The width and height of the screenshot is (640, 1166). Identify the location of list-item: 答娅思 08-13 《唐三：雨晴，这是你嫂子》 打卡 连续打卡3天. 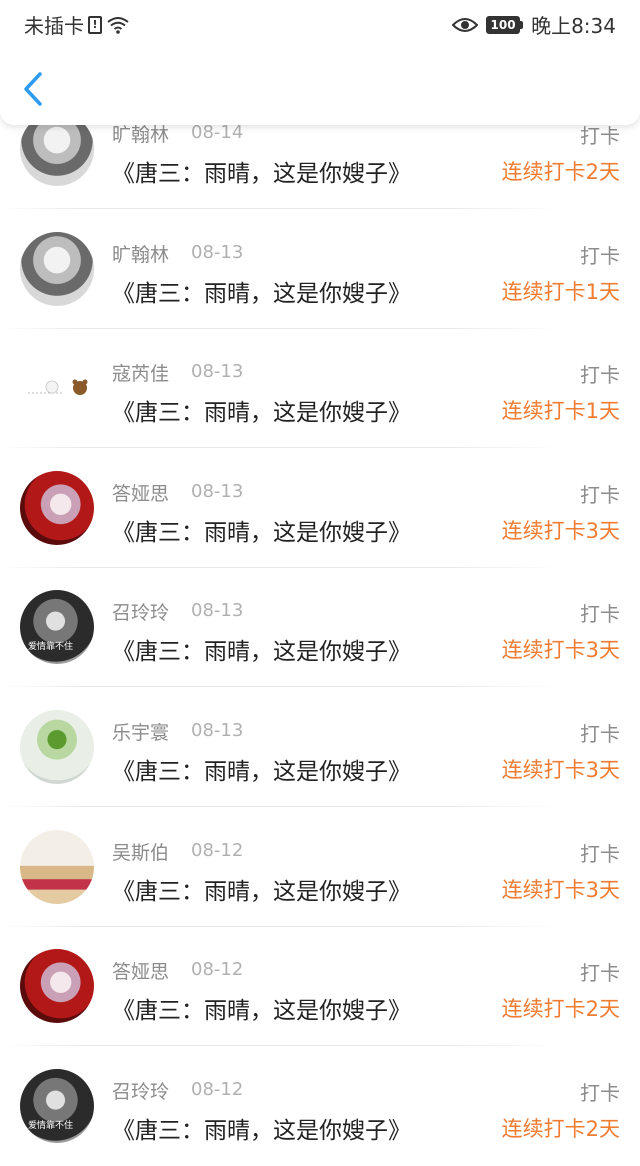
(320, 508).